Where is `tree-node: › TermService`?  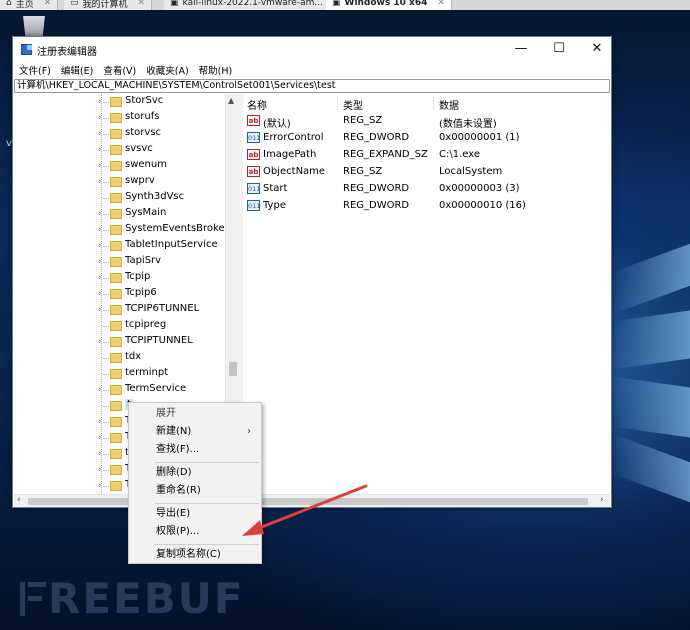 tree-node: › TermService is located at coordinates (119, 390).